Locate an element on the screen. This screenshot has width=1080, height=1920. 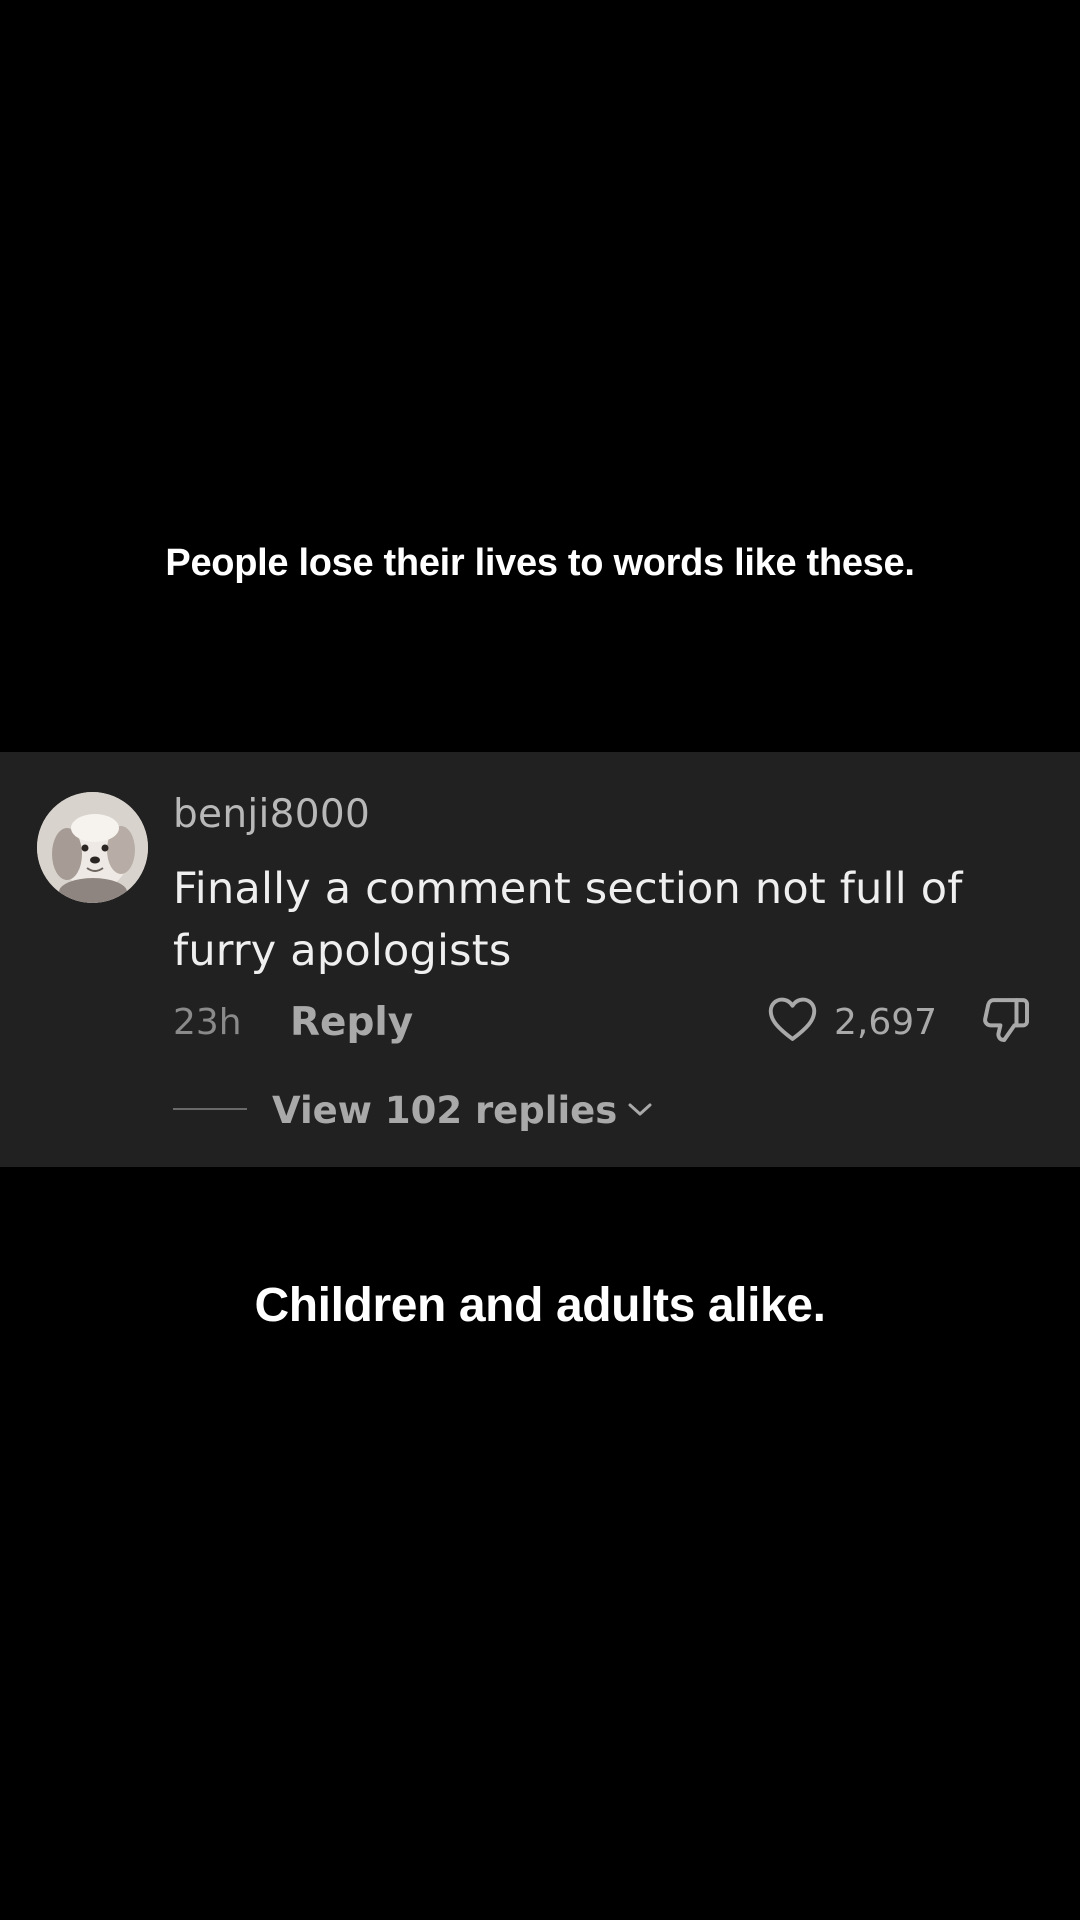
thumbs-down-icon is located at coordinates (1006, 1020).